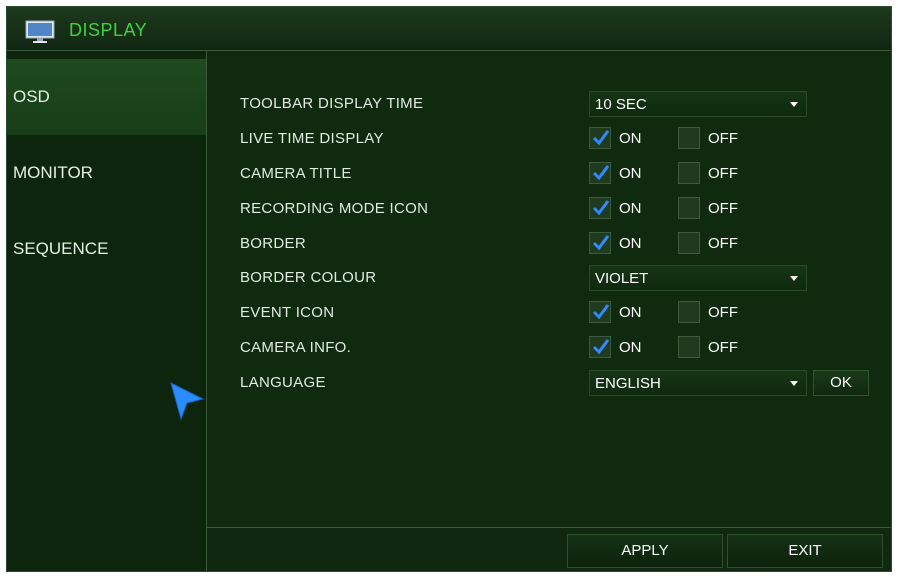 The image size is (898, 576). Describe the element at coordinates (273, 243) in the screenshot. I see `setting-label: BORDER` at that location.